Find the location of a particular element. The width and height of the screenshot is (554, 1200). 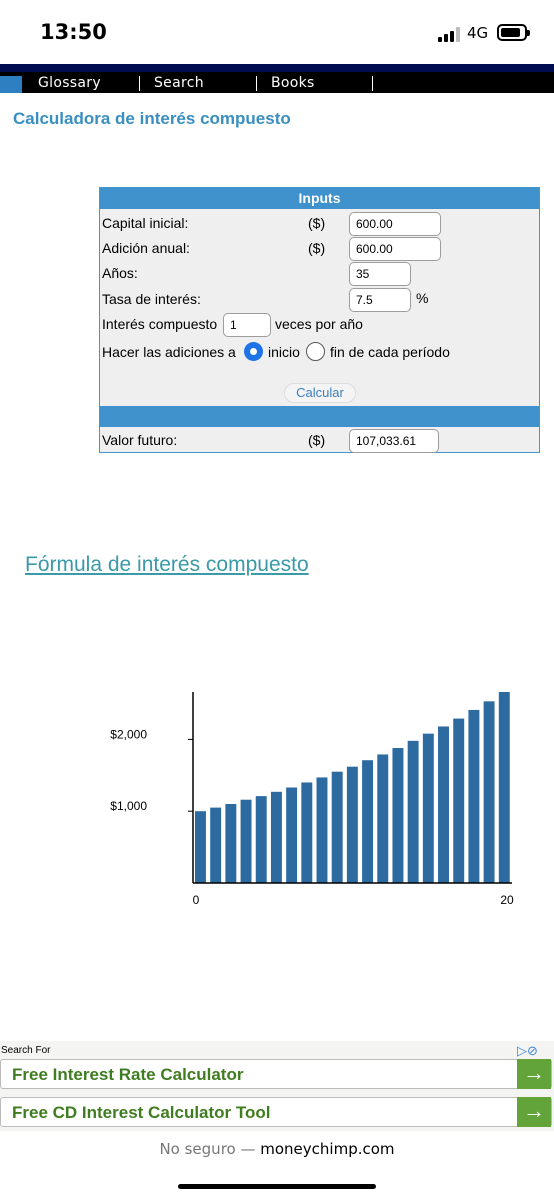

y-tick-label: $1,000 is located at coordinates (128, 806).